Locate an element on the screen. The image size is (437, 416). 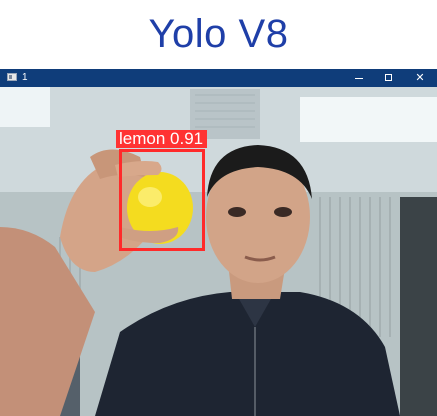
maximize-button is located at coordinates (389, 78).